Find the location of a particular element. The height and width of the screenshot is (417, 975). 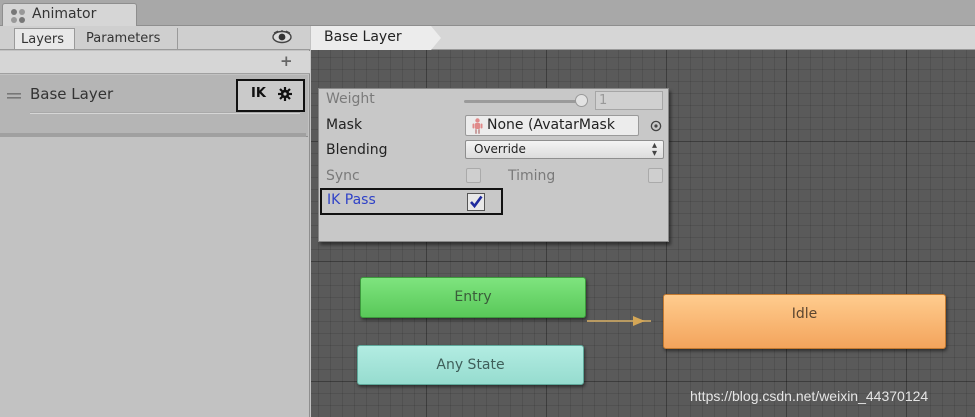

layer-toolbar: + is located at coordinates (155, 62).